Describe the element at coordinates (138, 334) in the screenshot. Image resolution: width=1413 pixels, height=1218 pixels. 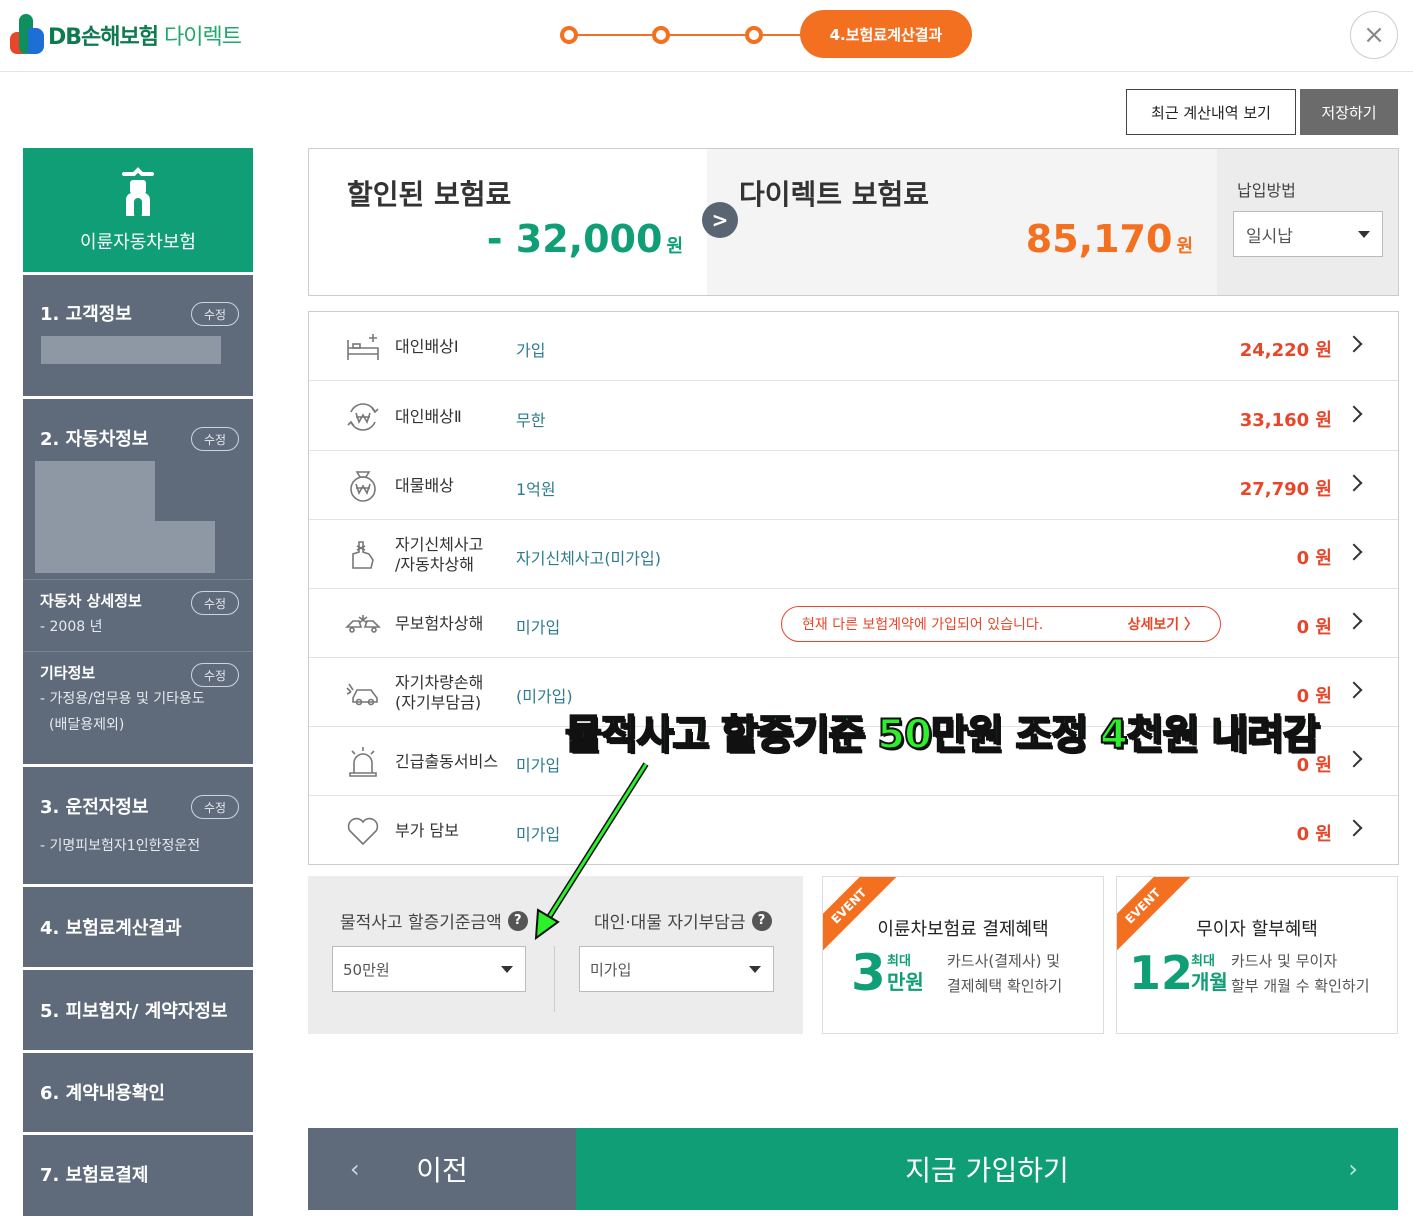
I see `sidebar-item-customer: 1. 고객정보 수정` at that location.